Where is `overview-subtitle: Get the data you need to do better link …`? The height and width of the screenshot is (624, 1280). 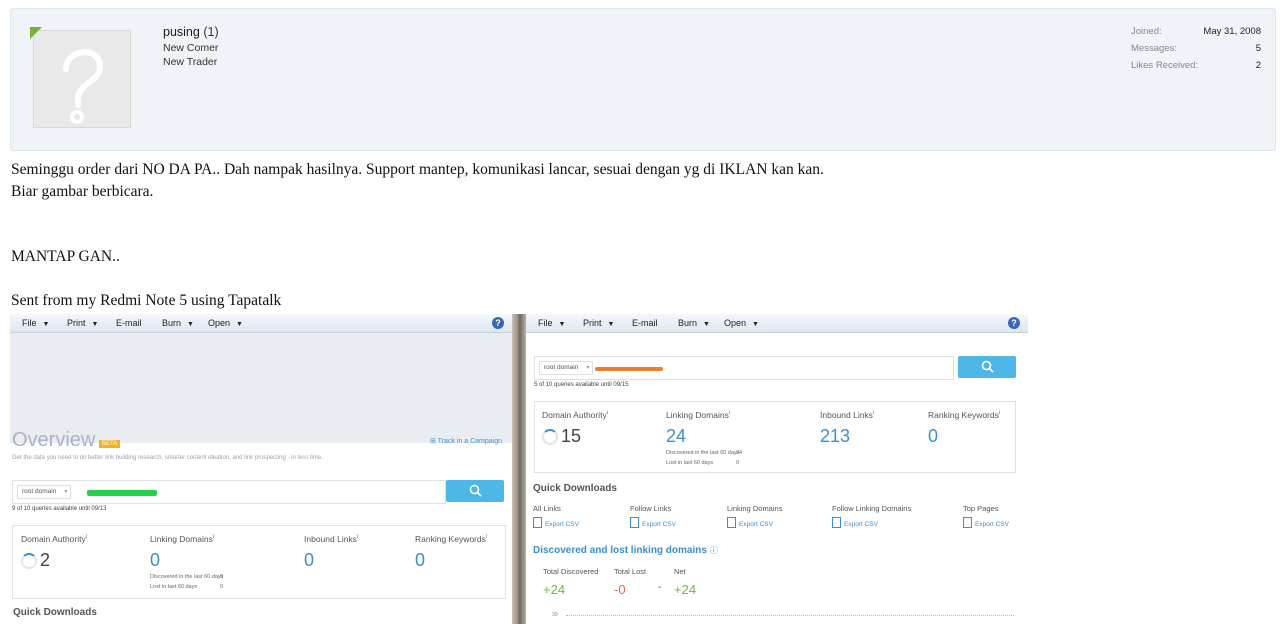
overview-subtitle: Get the data you need to do better link … is located at coordinates (167, 458).